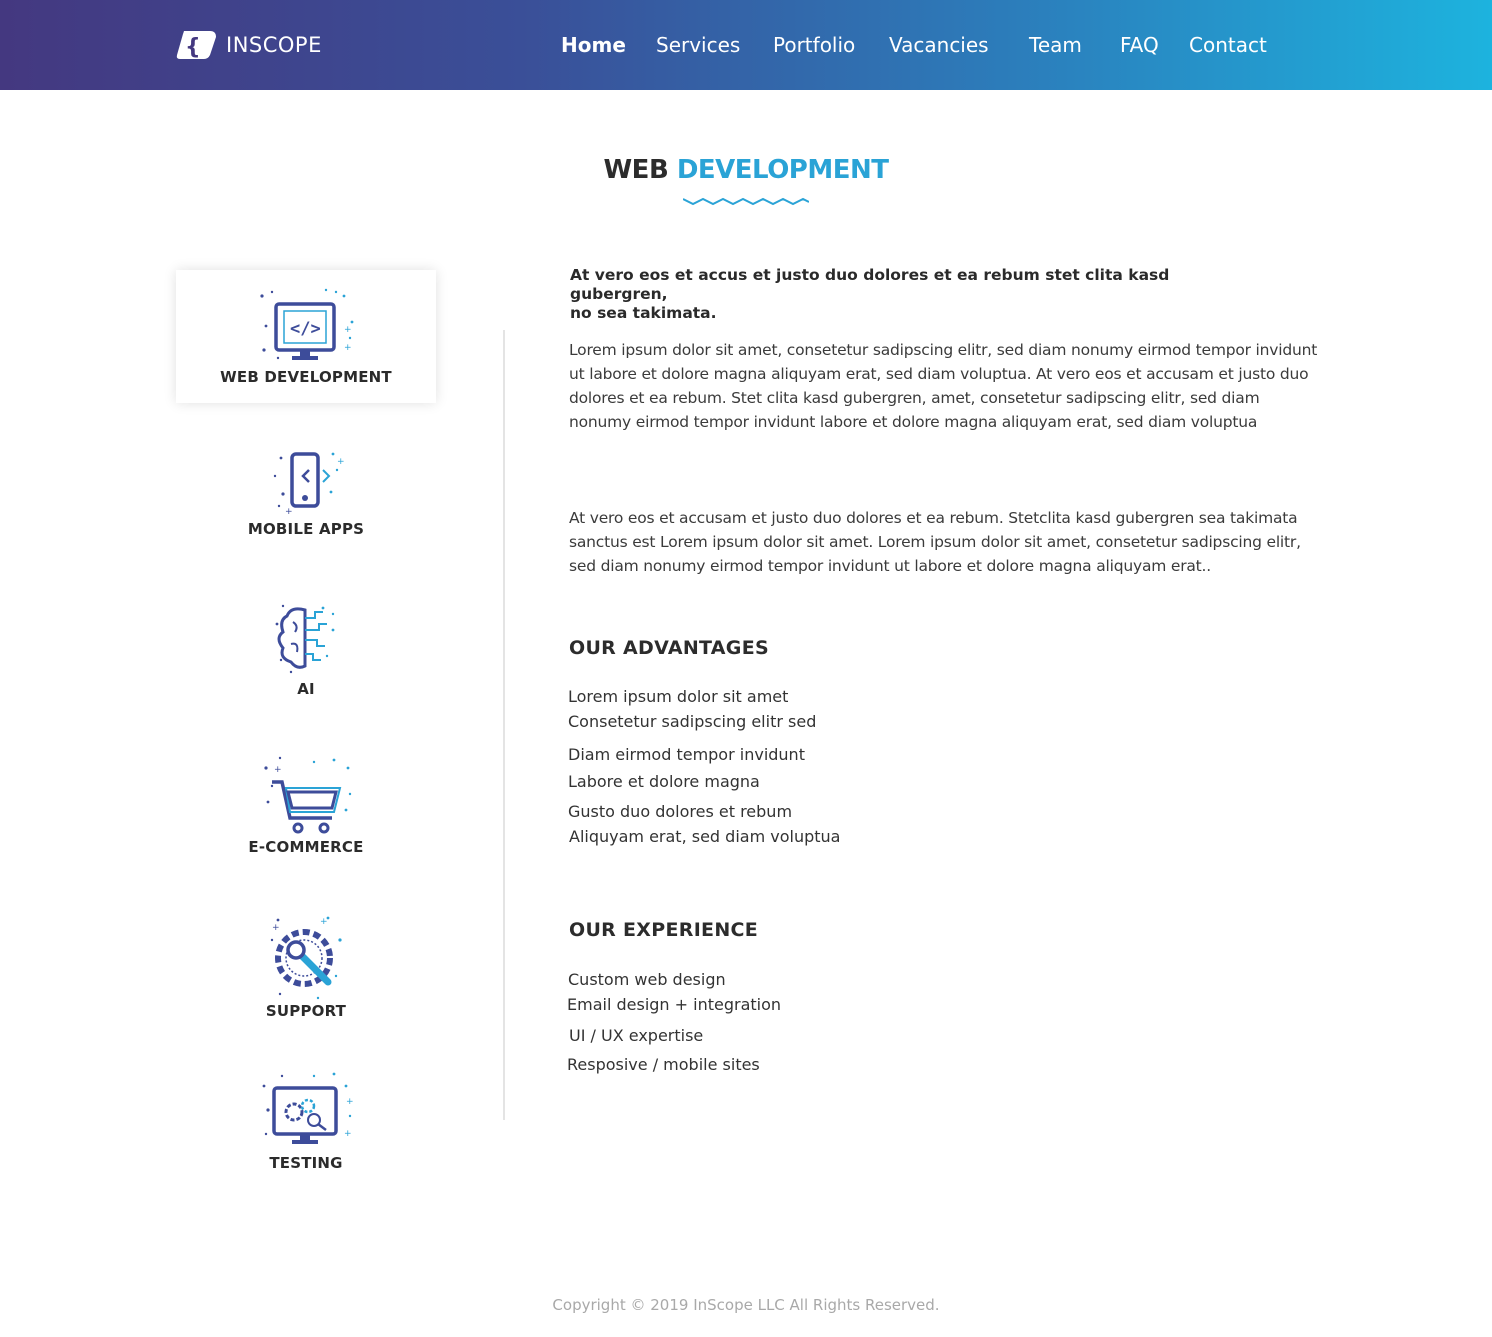 Image resolution: width=1492 pixels, height=1337 pixels. I want to click on sidebar-item-label: AI, so click(306, 689).